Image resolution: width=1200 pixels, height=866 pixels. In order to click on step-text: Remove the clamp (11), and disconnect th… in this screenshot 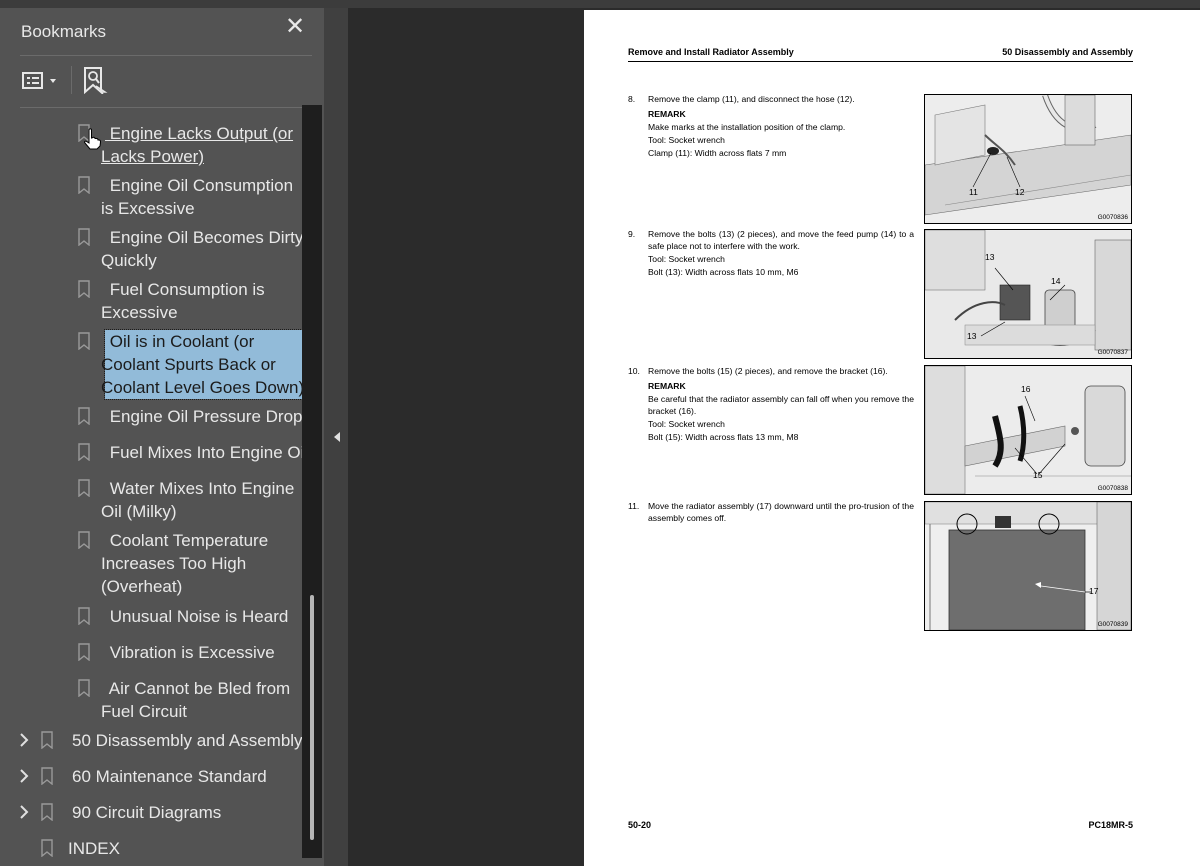, I will do `click(751, 99)`.